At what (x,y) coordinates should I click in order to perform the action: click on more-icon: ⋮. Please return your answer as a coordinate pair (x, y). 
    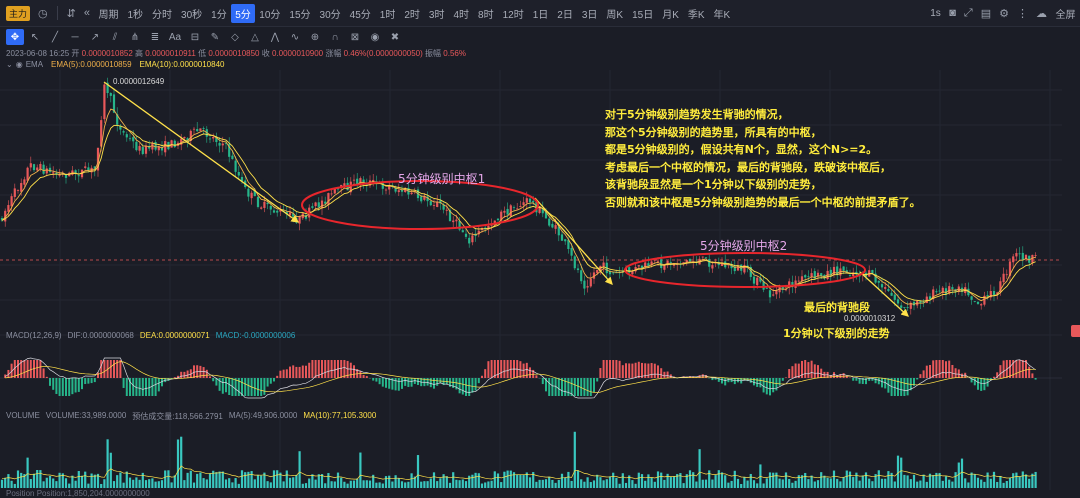
    Looking at the image, I should click on (1022, 13).